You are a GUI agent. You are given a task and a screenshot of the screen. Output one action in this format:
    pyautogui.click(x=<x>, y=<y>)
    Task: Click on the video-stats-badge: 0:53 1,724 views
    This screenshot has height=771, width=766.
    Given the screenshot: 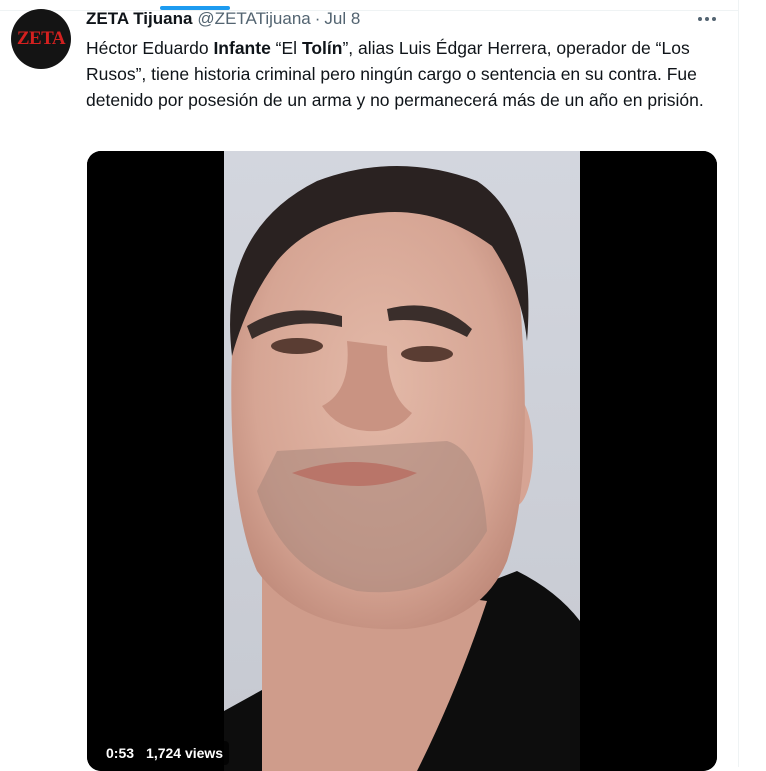 What is the action you would take?
    pyautogui.click(x=165, y=753)
    